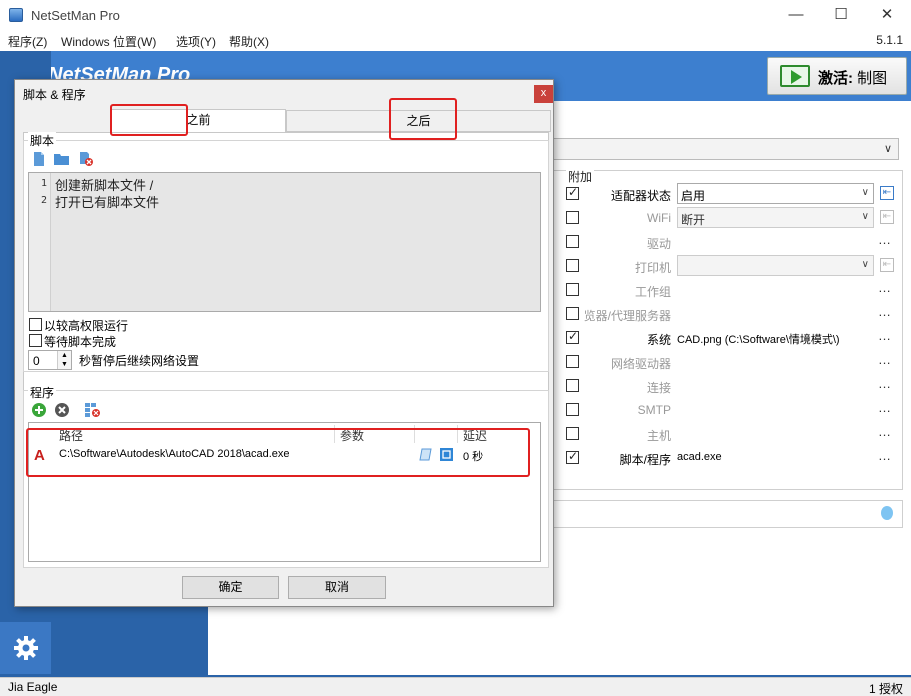 The width and height of the screenshot is (911, 696). What do you see at coordinates (198, 121) in the screenshot?
I see `tab-before: 之前` at bounding box center [198, 121].